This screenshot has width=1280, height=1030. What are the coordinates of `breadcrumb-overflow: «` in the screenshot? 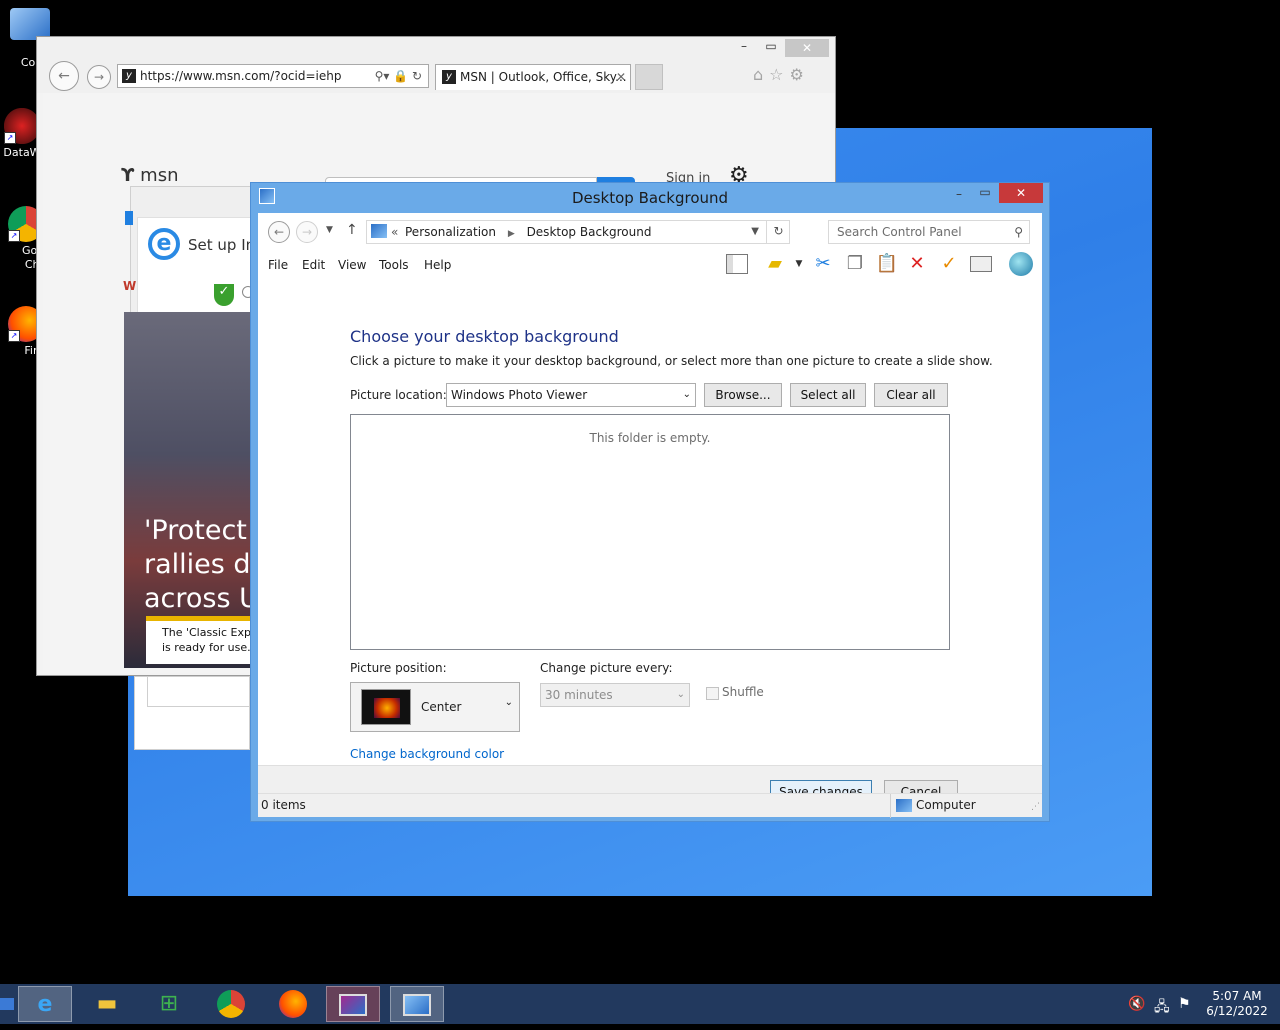 It's located at (394, 232).